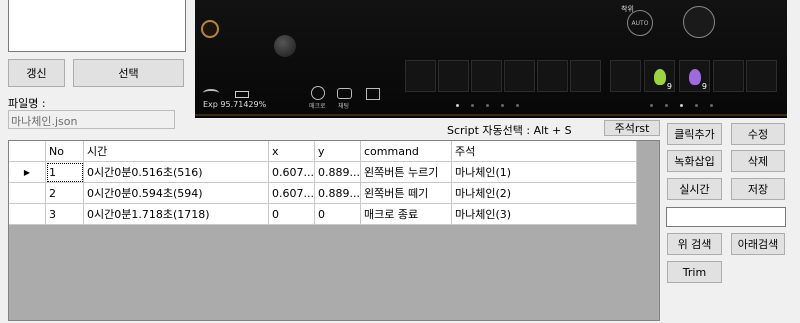 The width and height of the screenshot is (800, 323). I want to click on row-header-corner, so click(27, 151).